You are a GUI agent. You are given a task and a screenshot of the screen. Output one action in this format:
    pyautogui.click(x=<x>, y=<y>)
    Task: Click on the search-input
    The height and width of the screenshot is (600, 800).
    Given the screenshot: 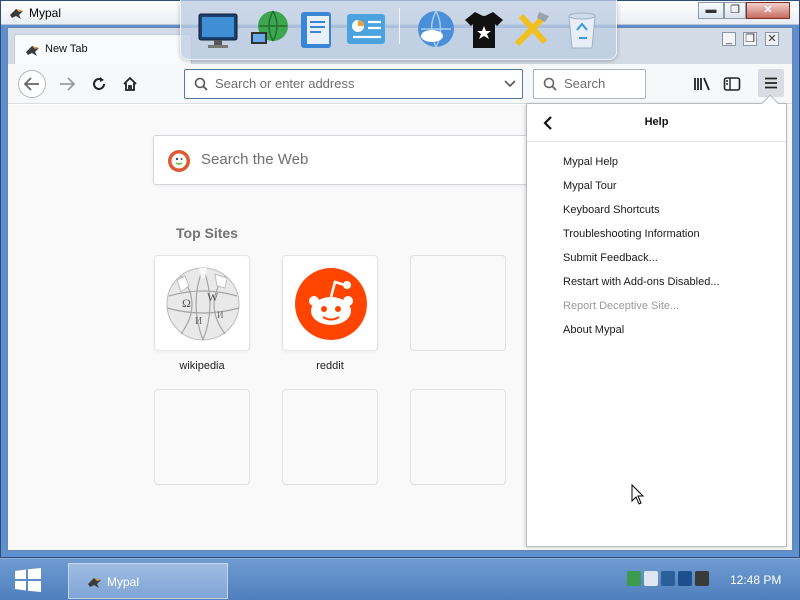 What is the action you would take?
    pyautogui.click(x=603, y=83)
    